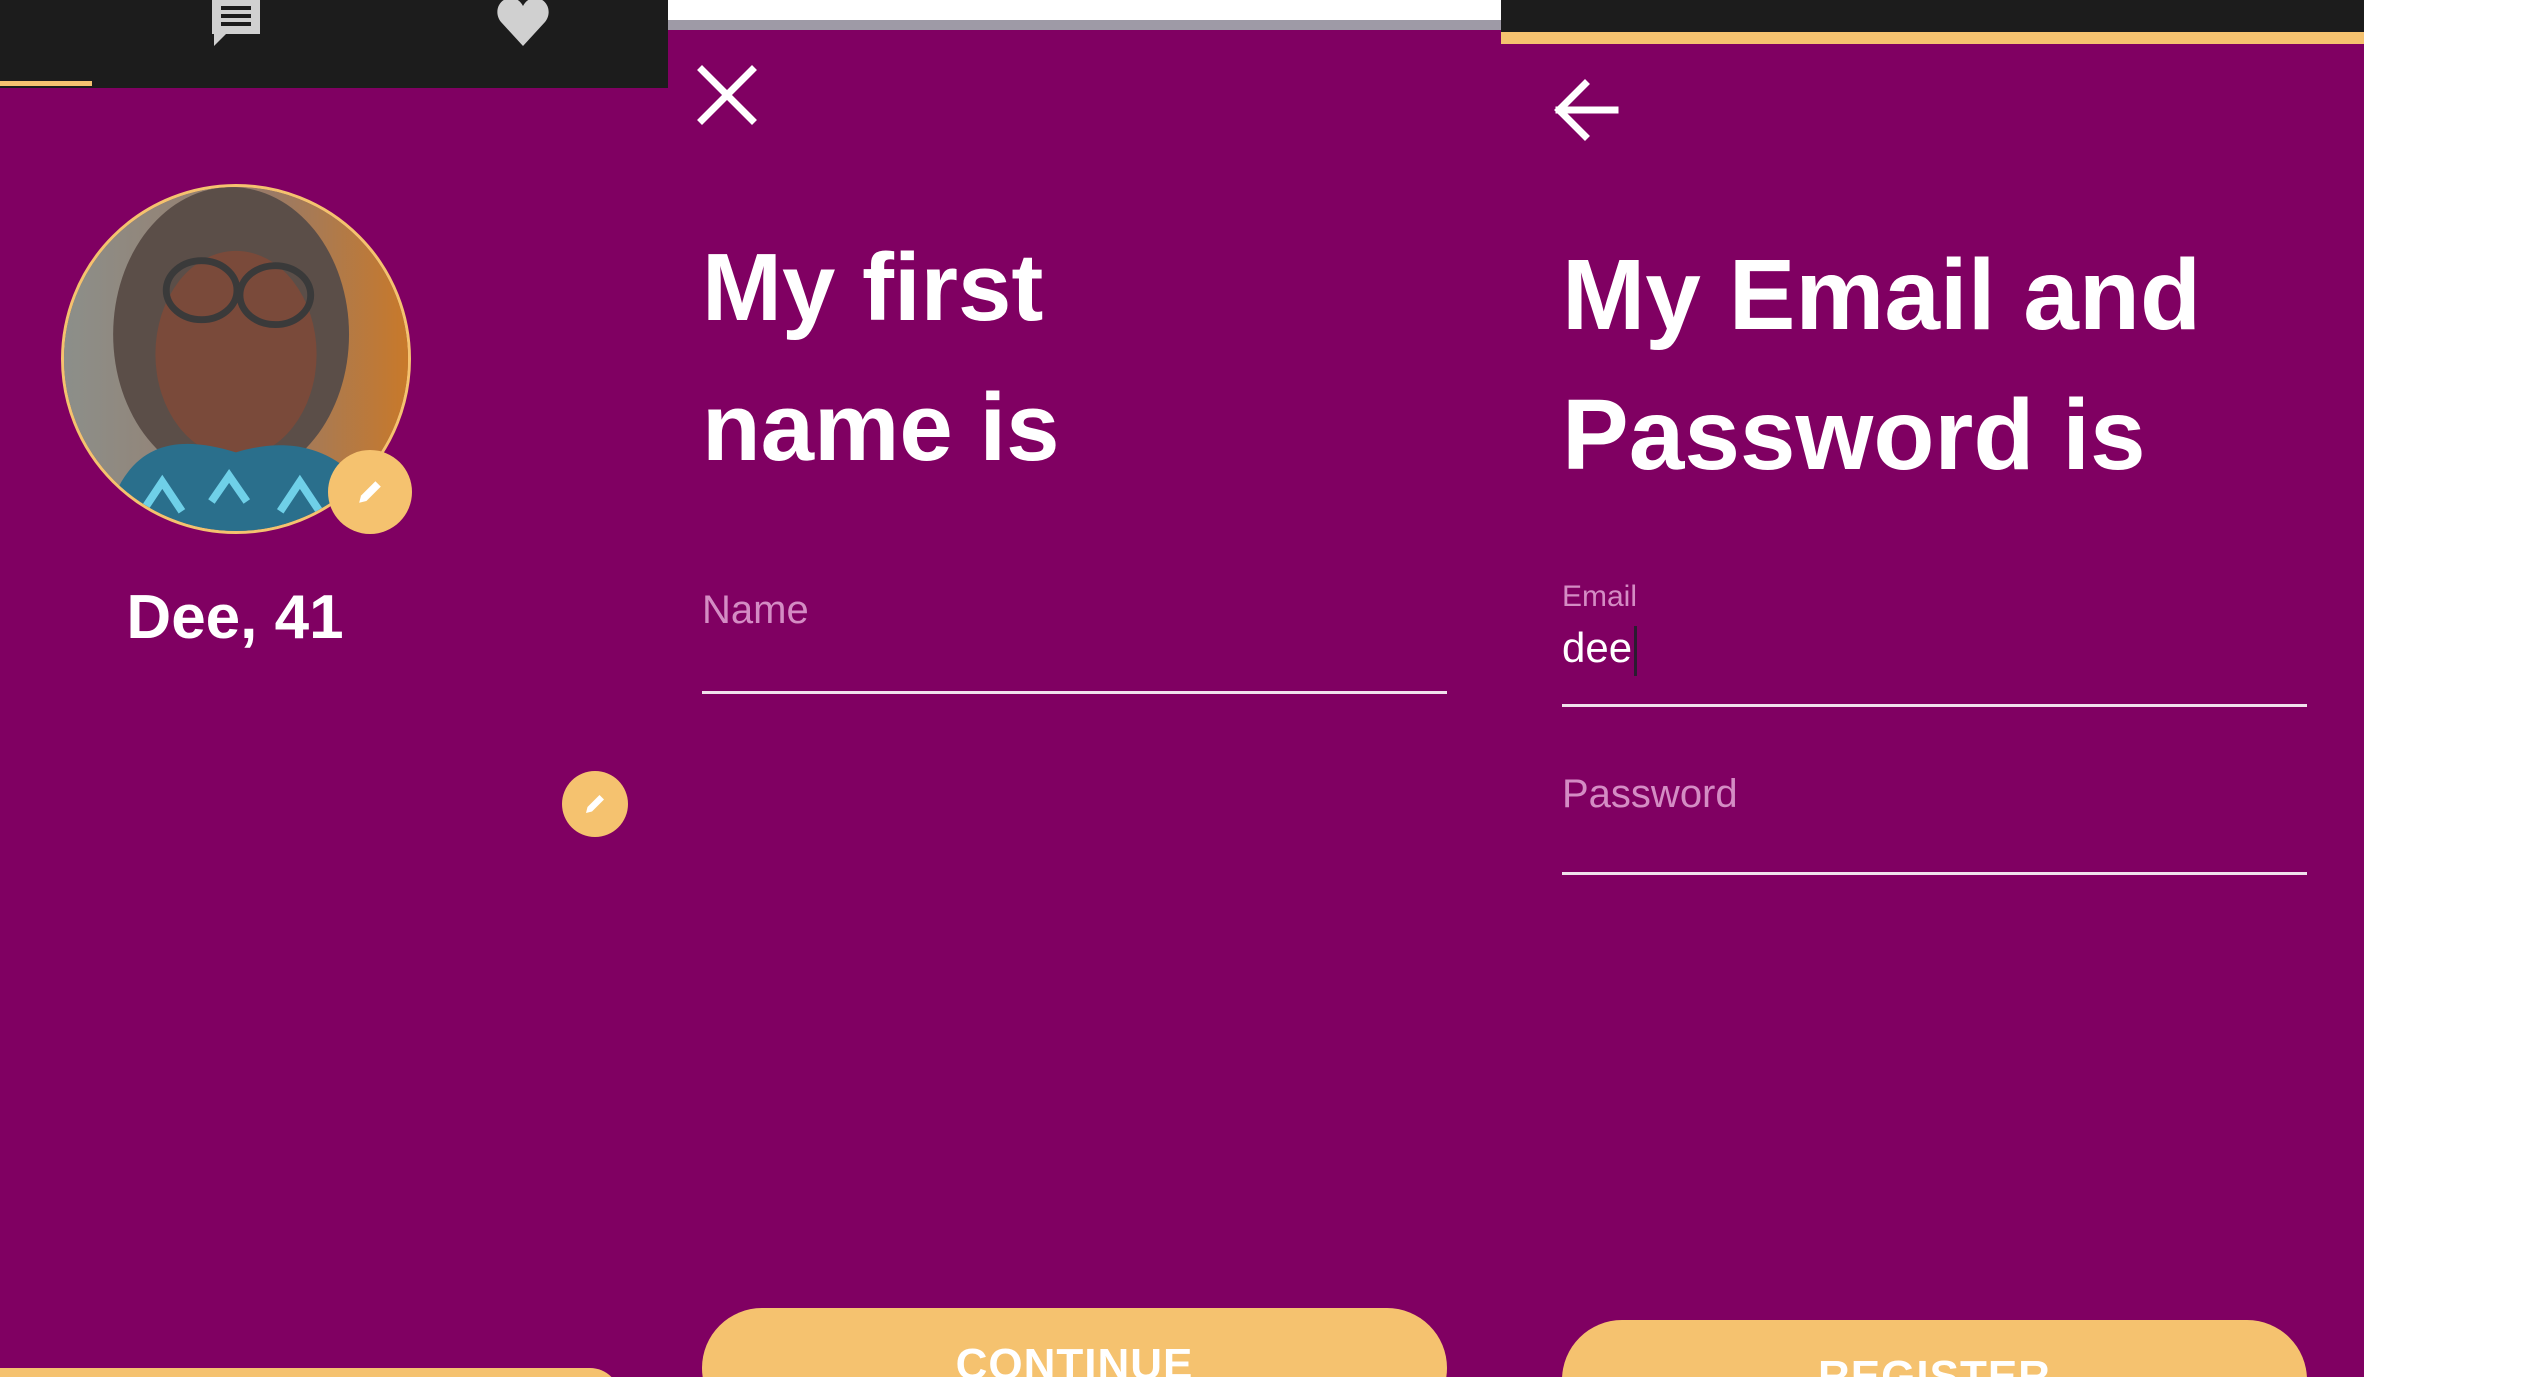  I want to click on edit-profile-button, so click(595, 804).